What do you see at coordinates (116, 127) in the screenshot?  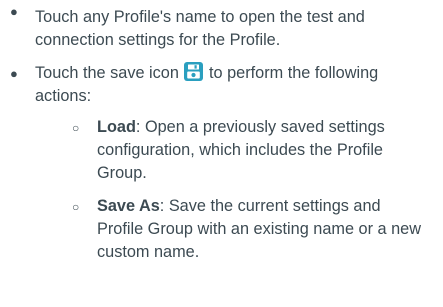 I see `term-load: Load` at bounding box center [116, 127].